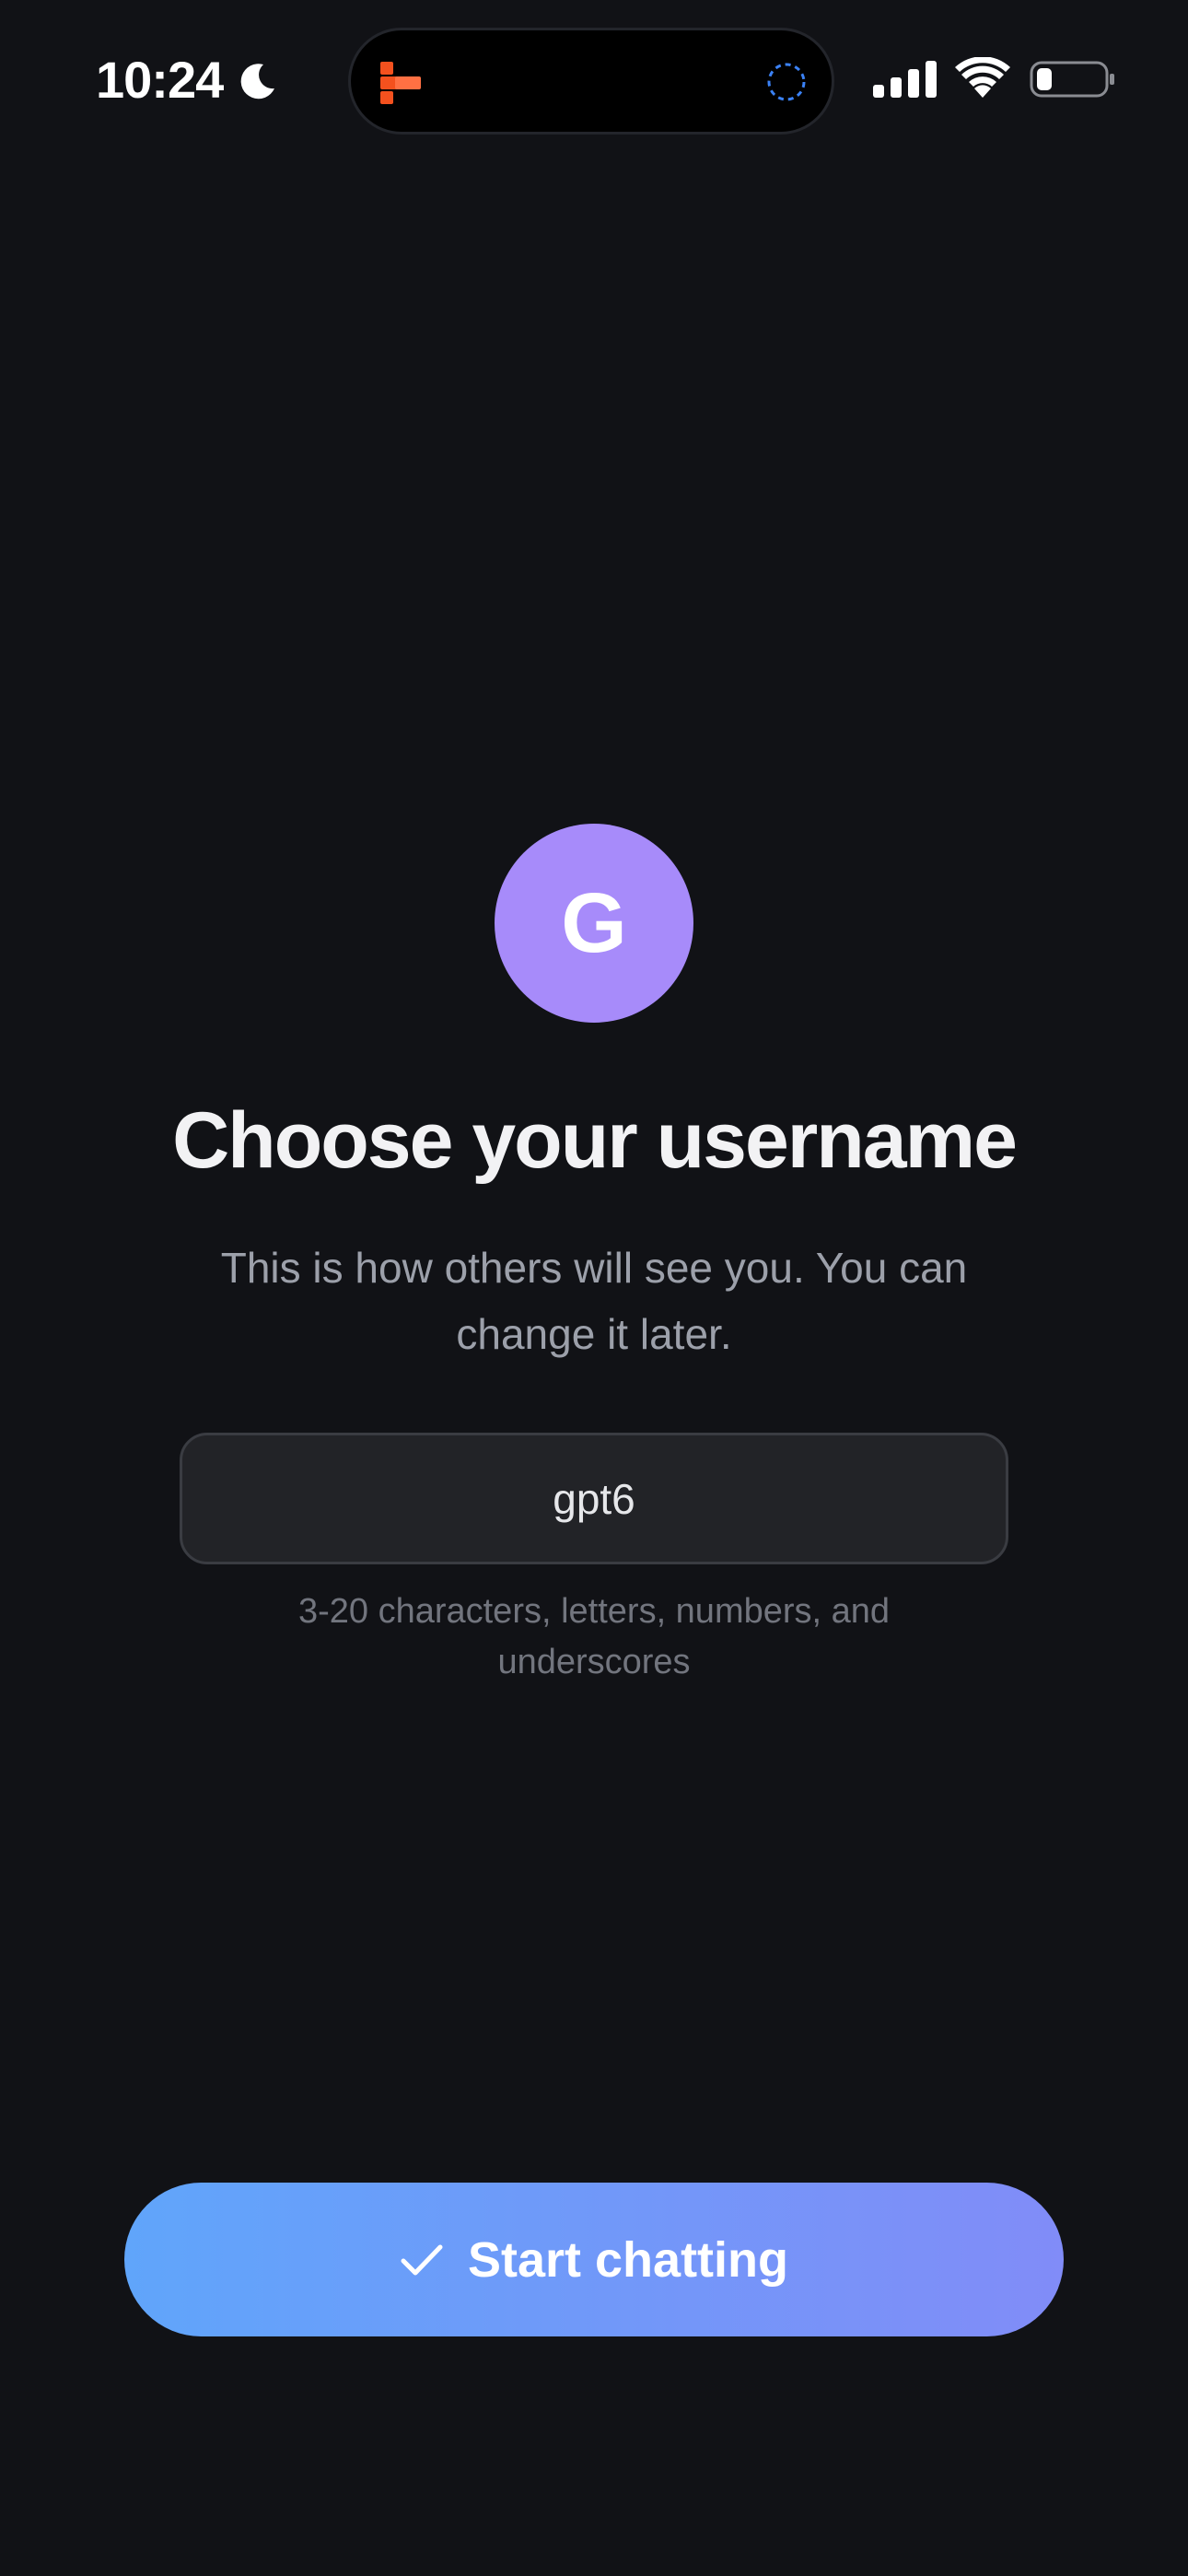 This screenshot has width=1188, height=2576. What do you see at coordinates (982, 77) in the screenshot?
I see `wifi-icon` at bounding box center [982, 77].